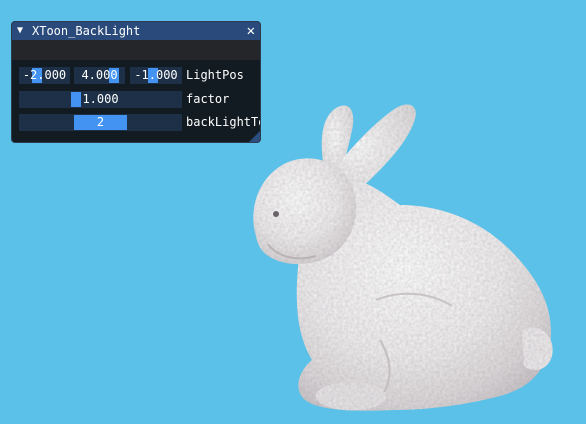  I want to click on lightpos-x-slider: -2.000, so click(44, 75).